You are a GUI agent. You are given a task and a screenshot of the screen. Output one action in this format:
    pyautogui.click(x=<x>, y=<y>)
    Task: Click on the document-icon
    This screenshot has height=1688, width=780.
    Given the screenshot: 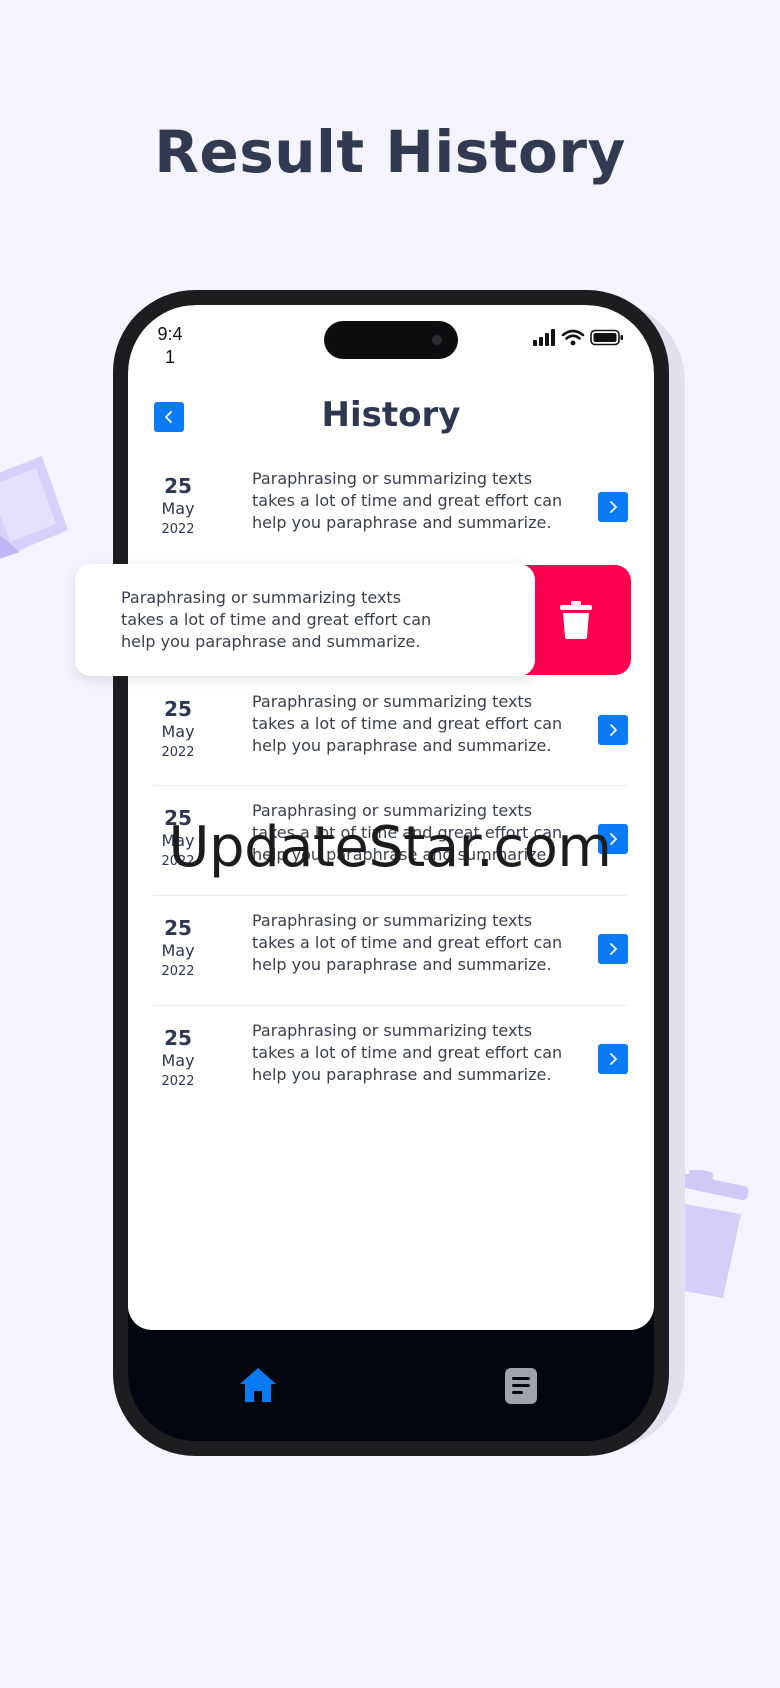 What is the action you would take?
    pyautogui.click(x=521, y=1386)
    